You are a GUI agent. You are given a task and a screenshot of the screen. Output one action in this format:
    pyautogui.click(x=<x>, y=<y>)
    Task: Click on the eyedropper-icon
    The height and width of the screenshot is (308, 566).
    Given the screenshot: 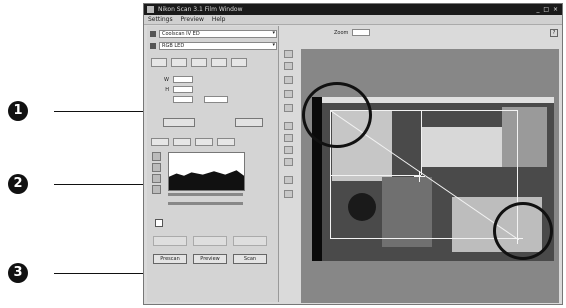 What is the action you would take?
    pyautogui.click(x=156, y=156)
    